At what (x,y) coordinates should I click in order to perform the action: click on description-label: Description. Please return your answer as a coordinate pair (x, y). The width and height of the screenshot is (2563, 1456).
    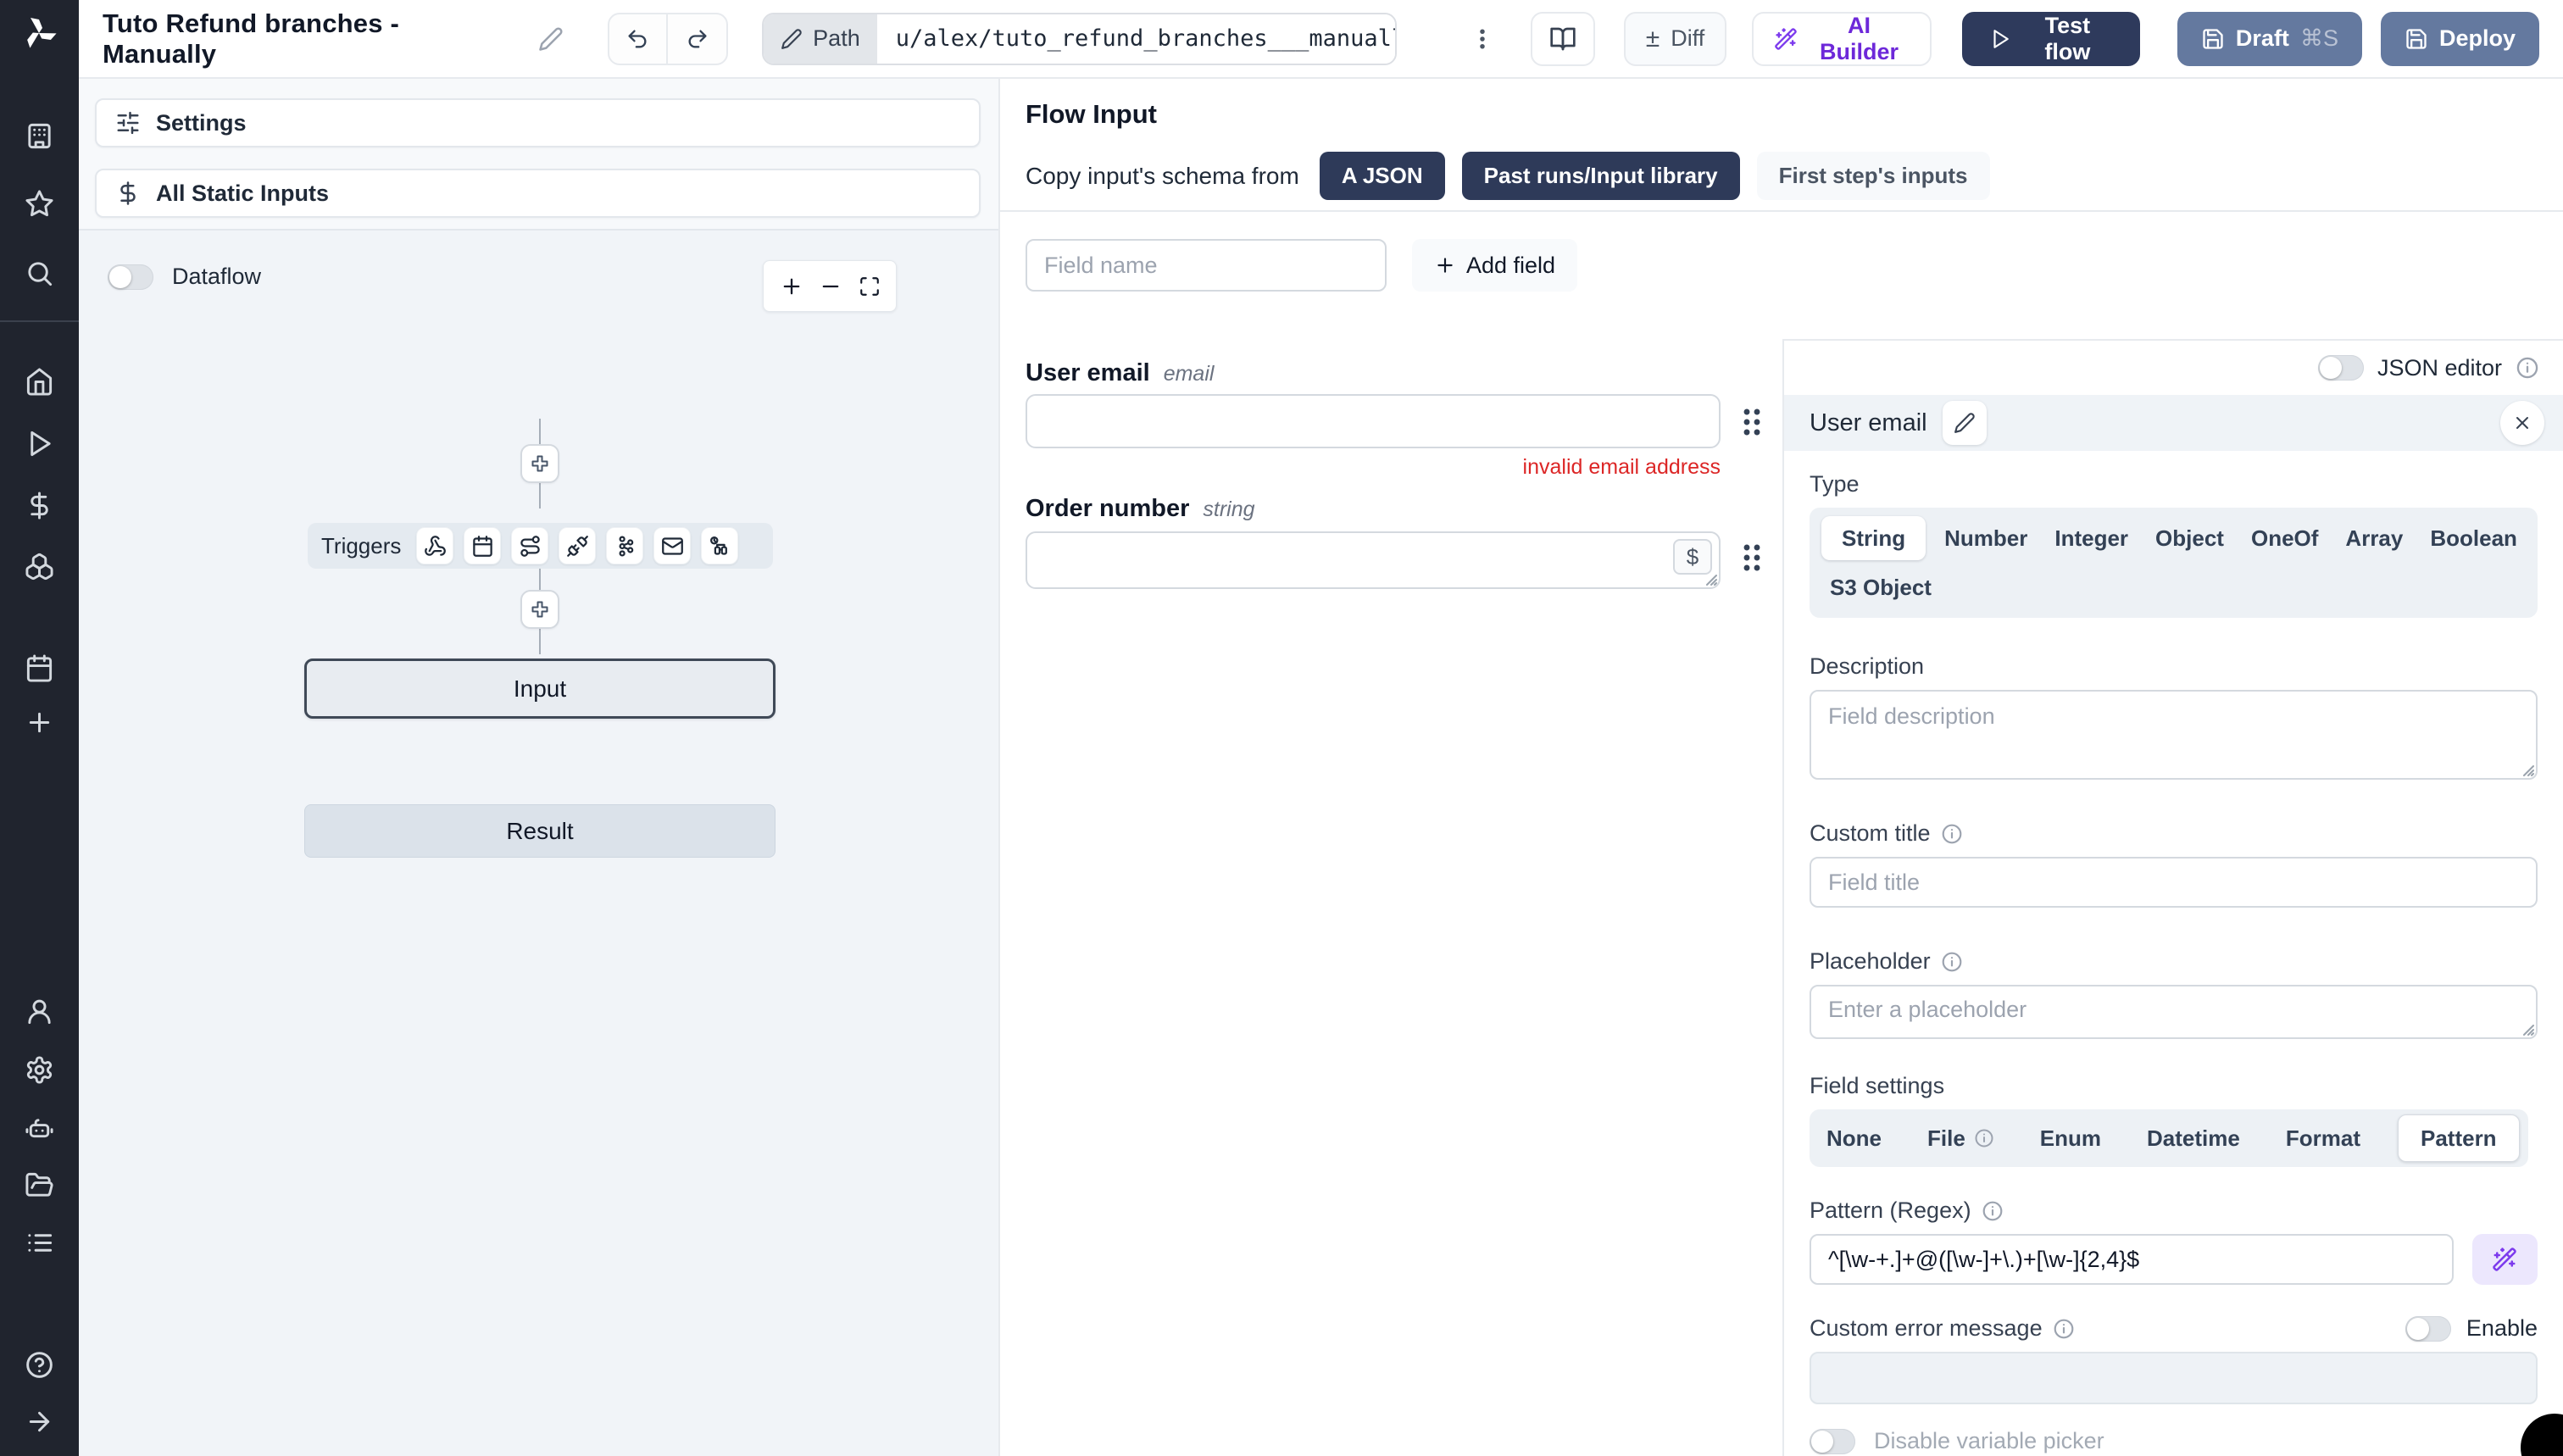
    Looking at the image, I should click on (1867, 666).